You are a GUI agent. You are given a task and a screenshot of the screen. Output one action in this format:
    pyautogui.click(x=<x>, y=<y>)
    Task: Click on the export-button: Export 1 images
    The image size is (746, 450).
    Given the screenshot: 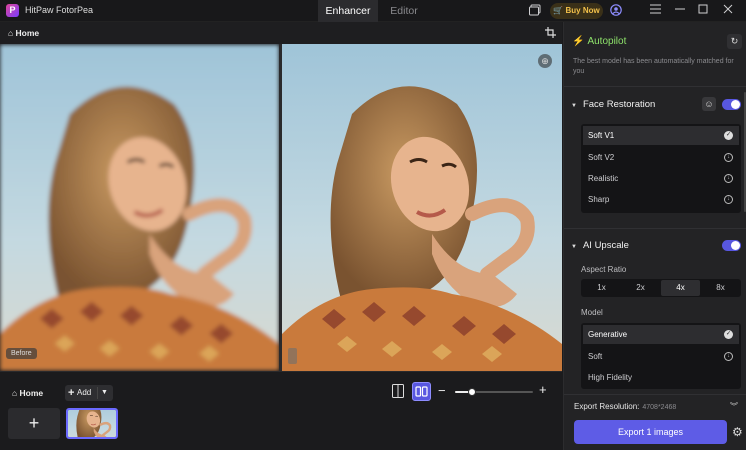 What is the action you would take?
    pyautogui.click(x=650, y=432)
    